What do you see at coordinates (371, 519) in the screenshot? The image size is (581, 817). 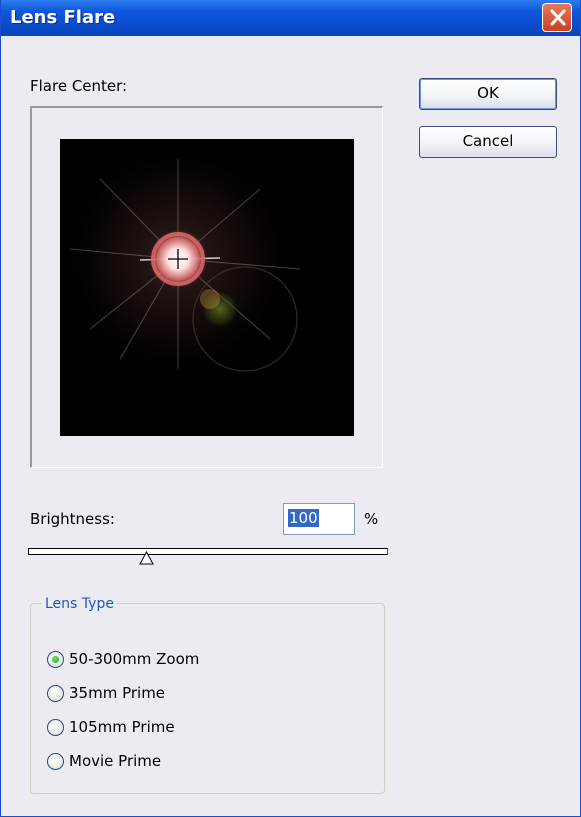 I see `percent-unit: %` at bounding box center [371, 519].